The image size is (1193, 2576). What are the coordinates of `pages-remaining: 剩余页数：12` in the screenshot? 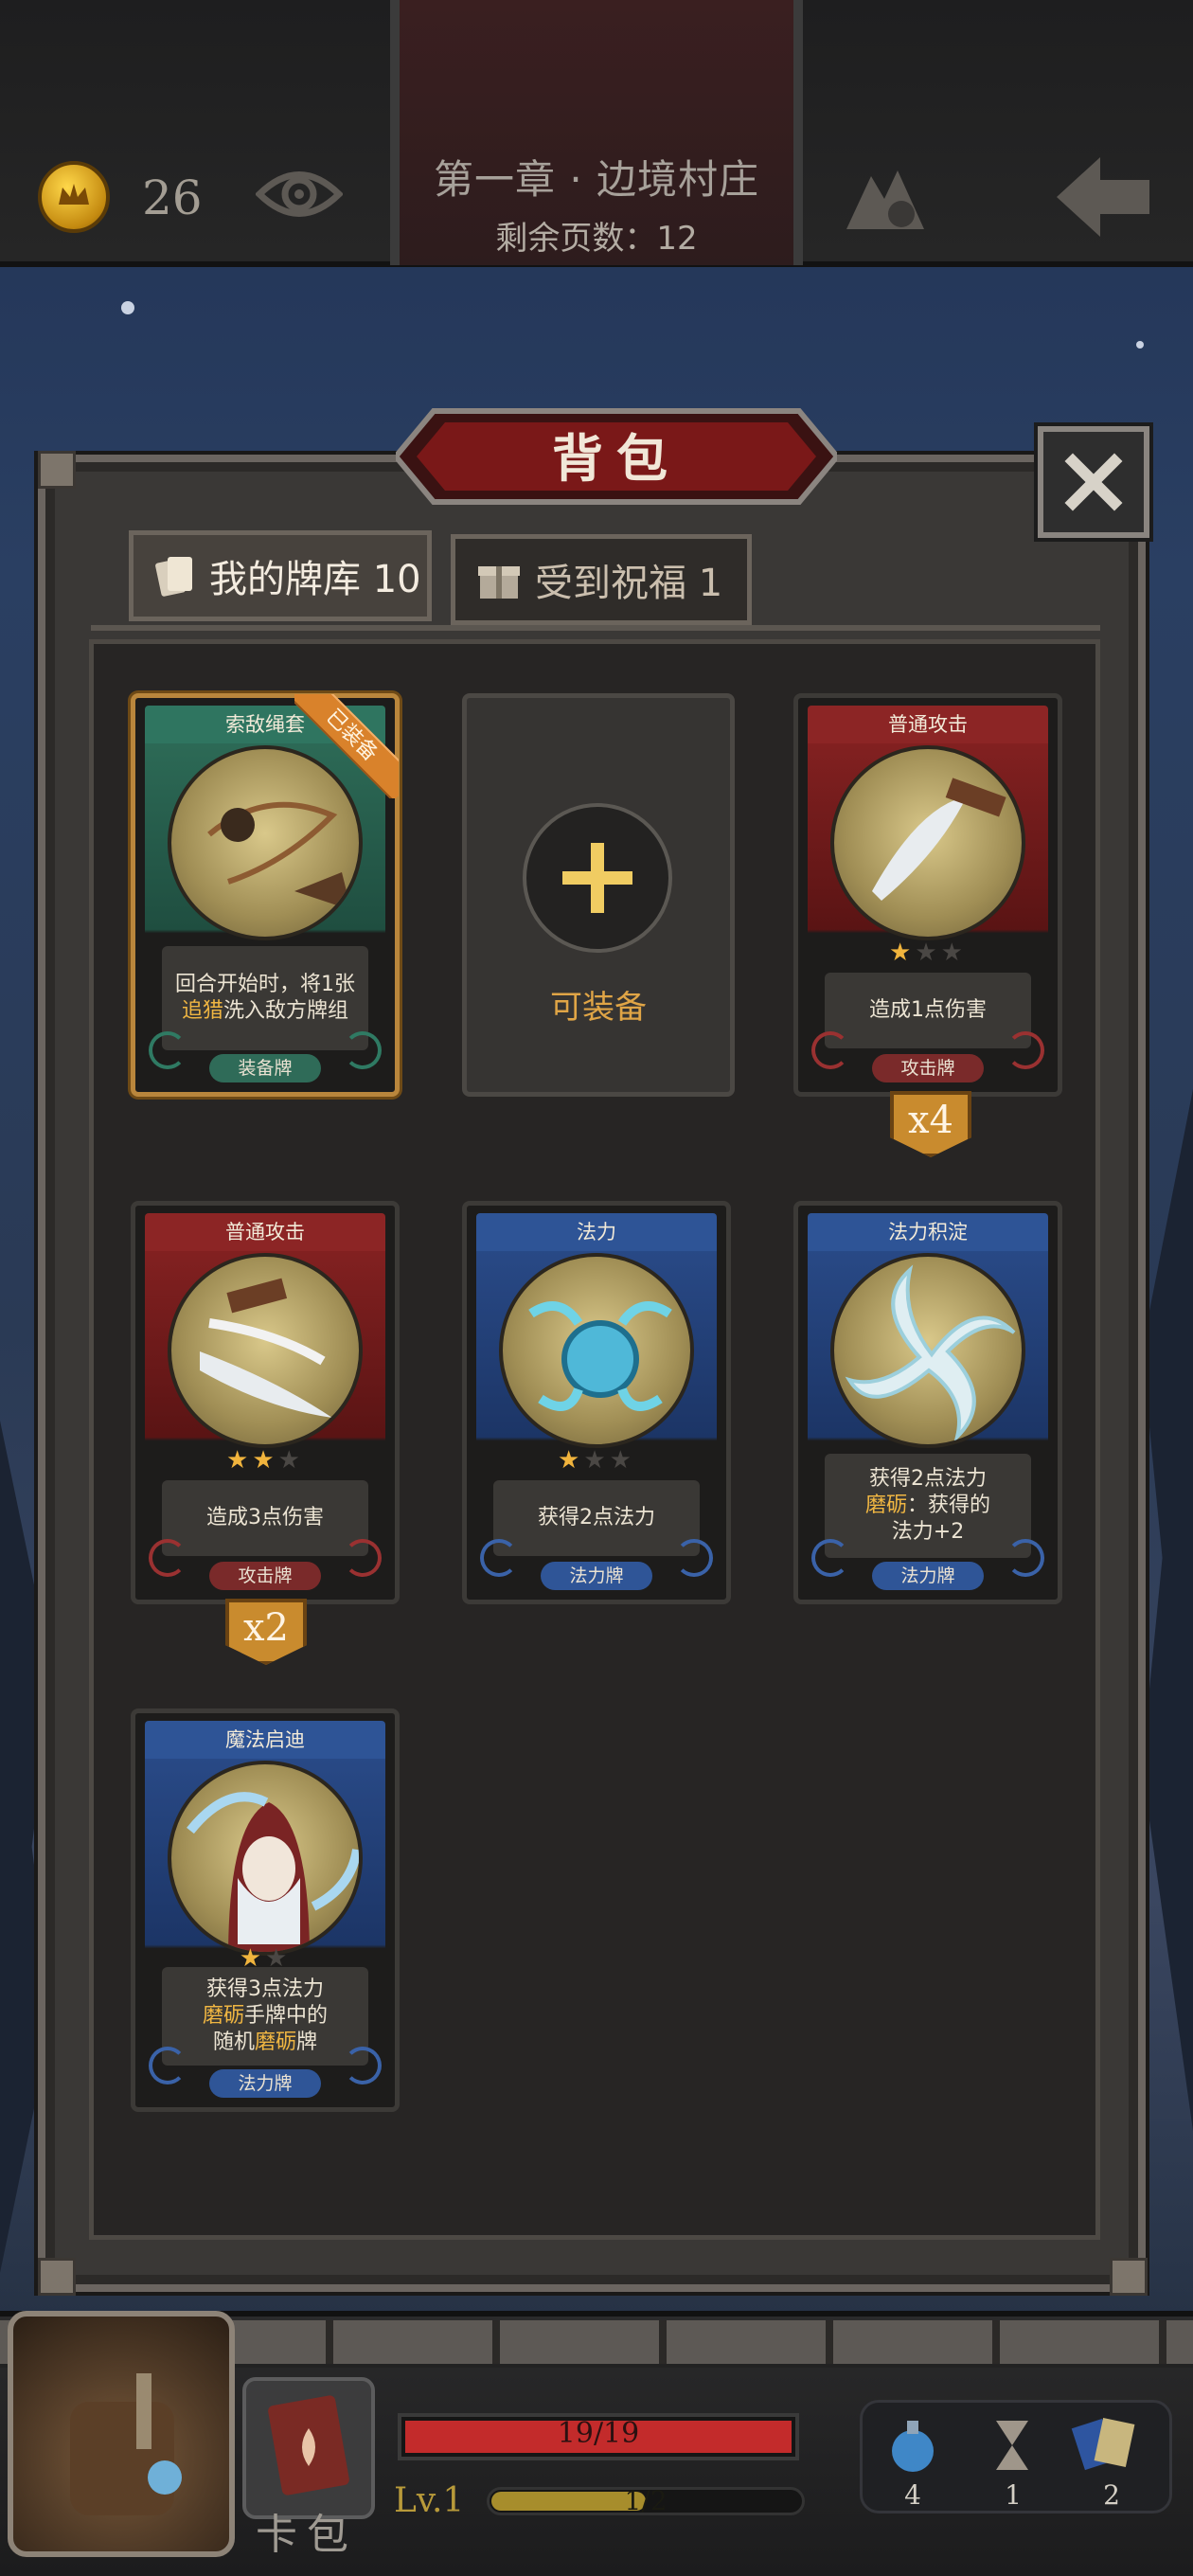 It's located at (596, 239).